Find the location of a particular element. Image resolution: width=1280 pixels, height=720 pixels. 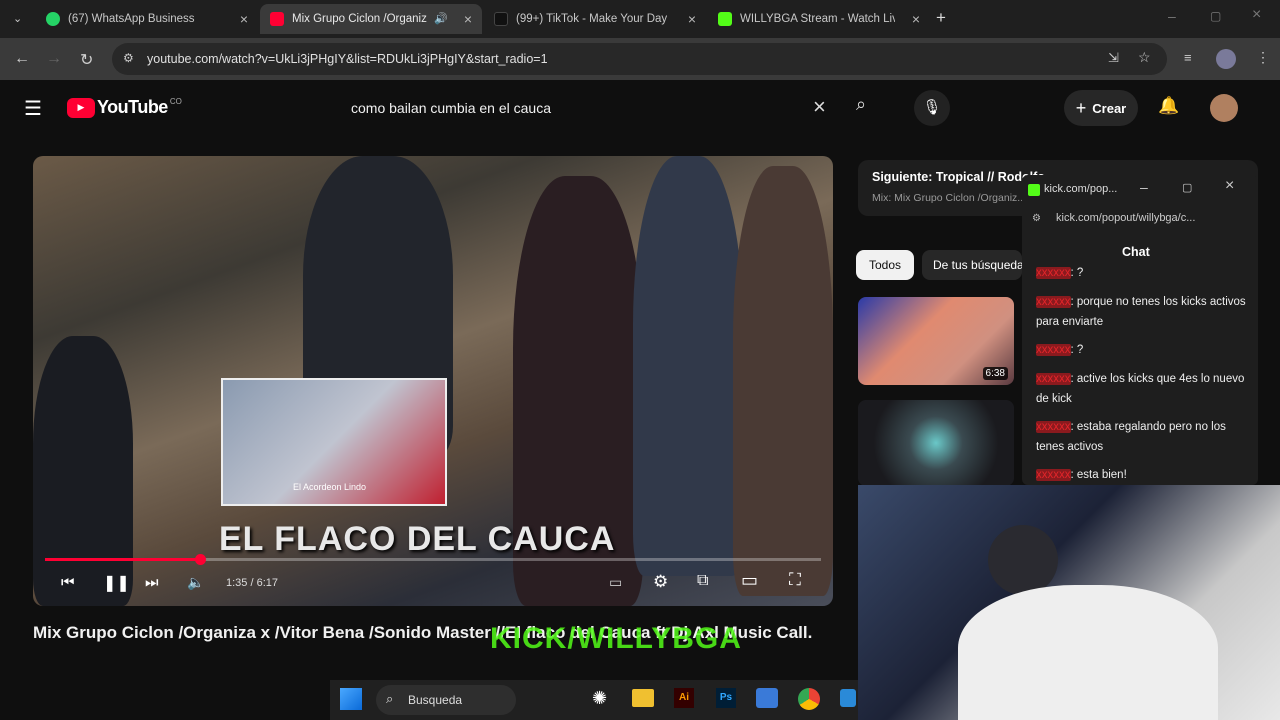

popup-maximize-icon: ▢ is located at coordinates (1187, 187).